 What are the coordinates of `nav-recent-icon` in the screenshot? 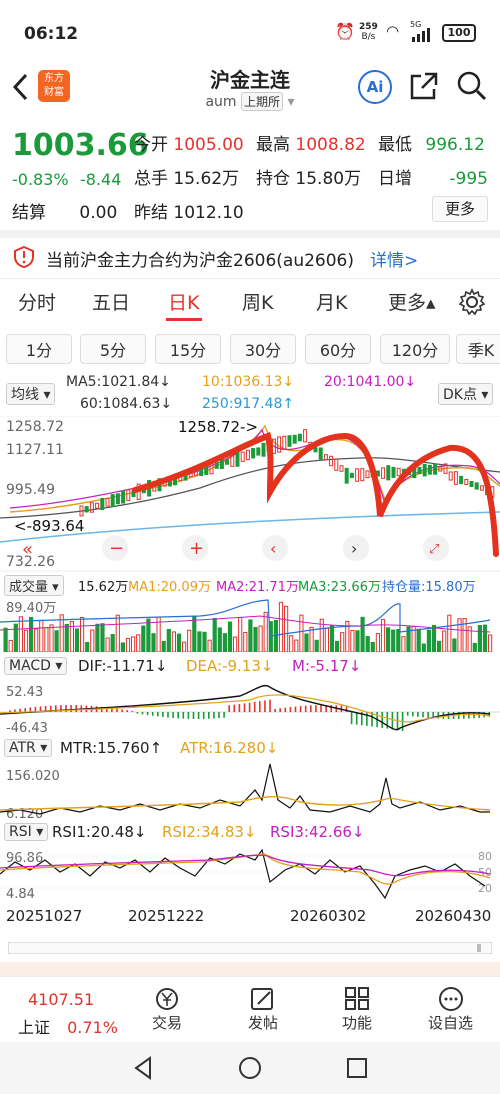 It's located at (357, 1068).